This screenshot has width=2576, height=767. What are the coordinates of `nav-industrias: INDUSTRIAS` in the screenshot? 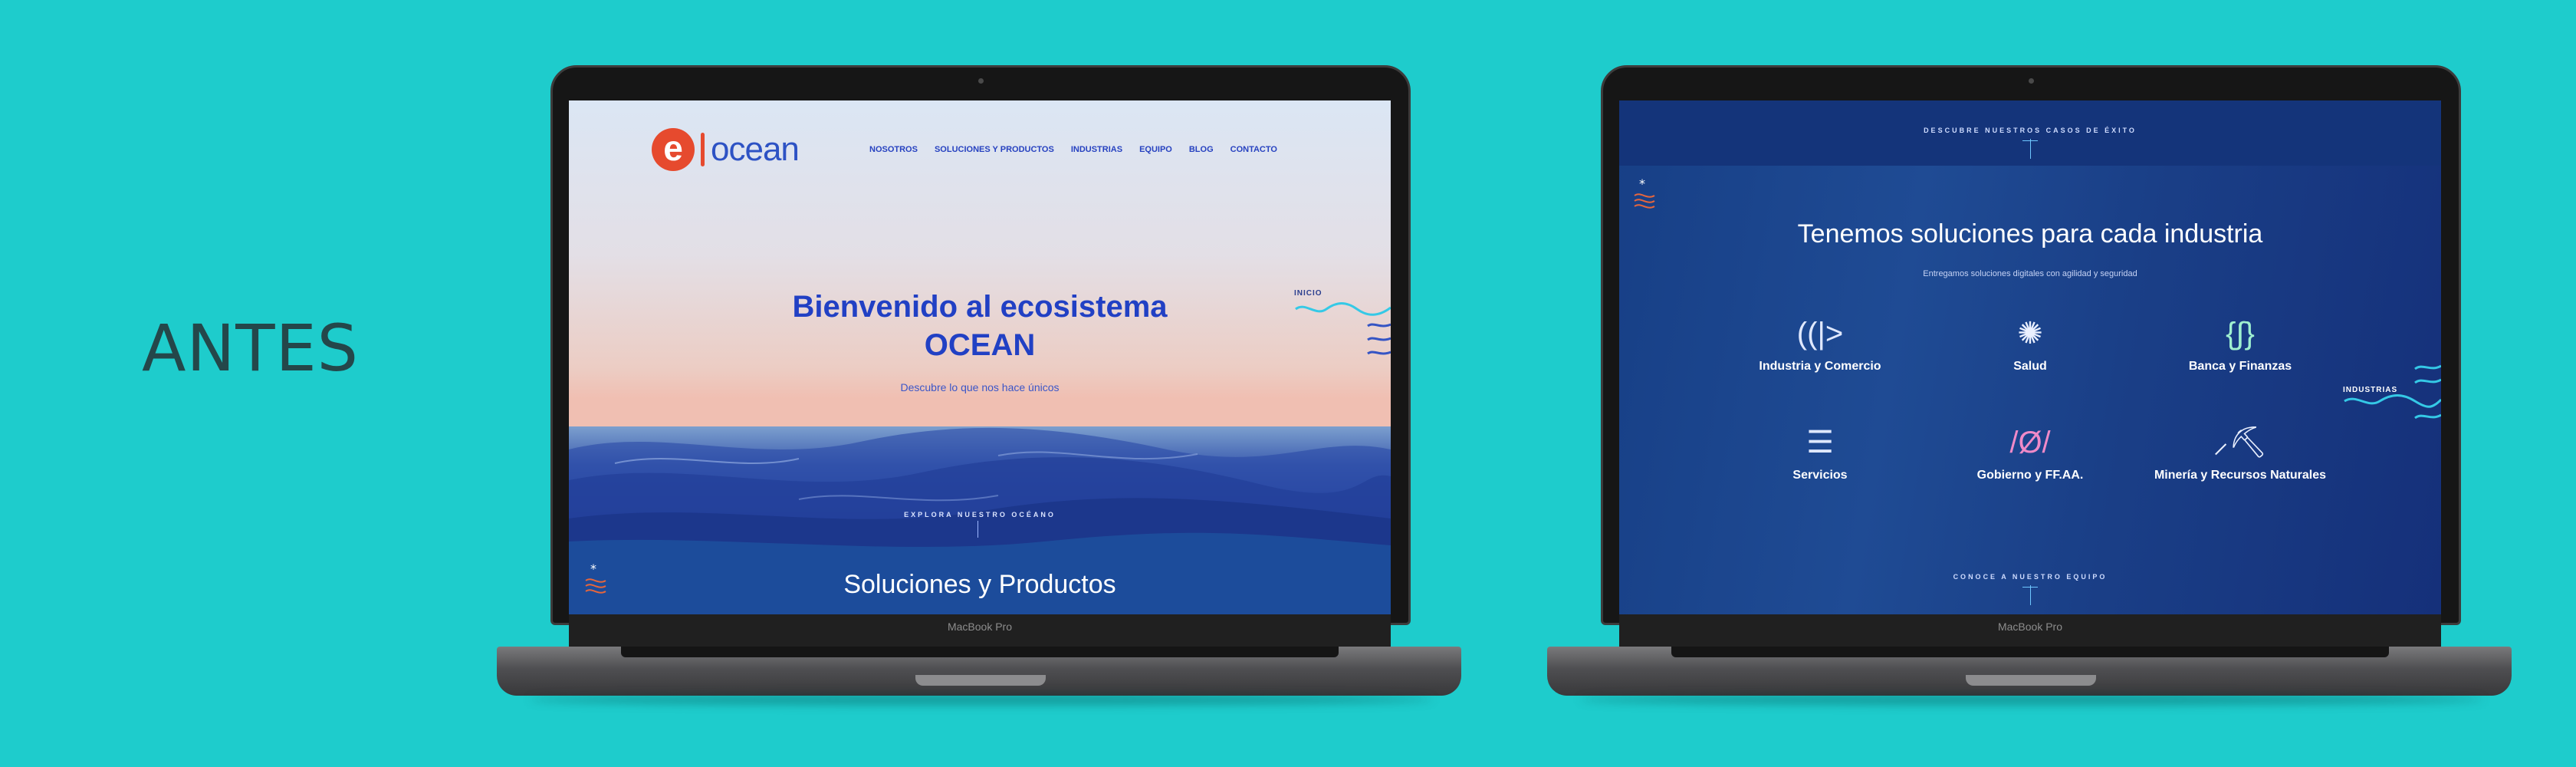 It's located at (1096, 149).